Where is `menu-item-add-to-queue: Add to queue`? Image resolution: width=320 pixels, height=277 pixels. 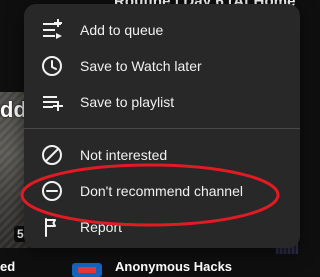 menu-item-add-to-queue: Add to queue is located at coordinates (162, 30).